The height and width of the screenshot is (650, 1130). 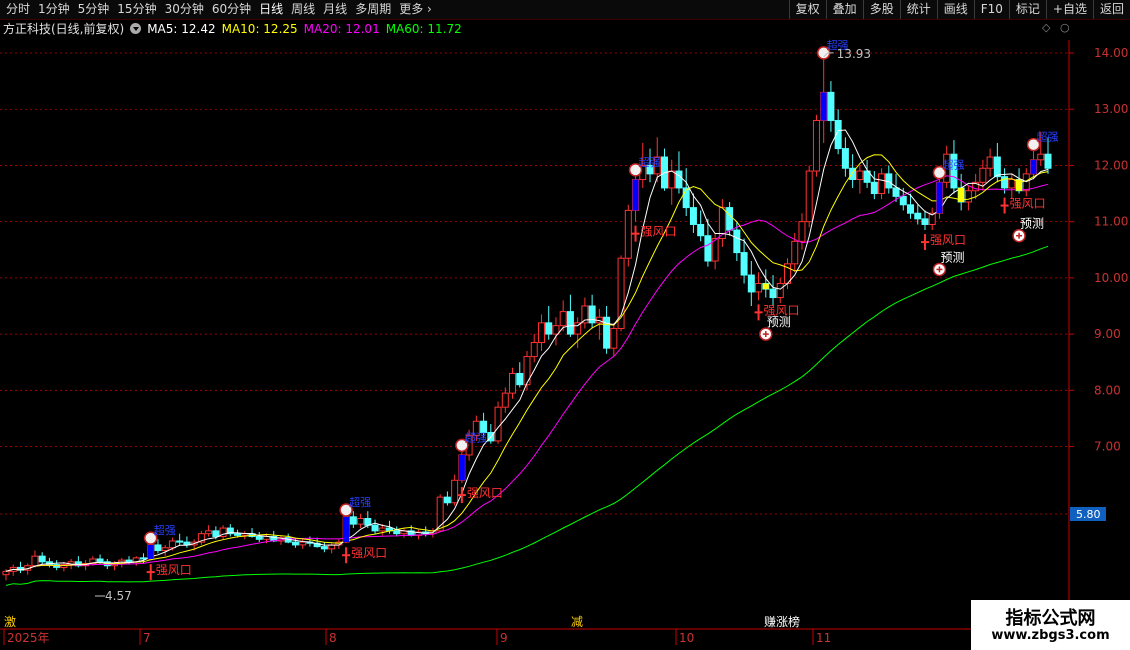 What do you see at coordinates (476, 437) in the screenshot?
I see `breakout-label-2: 超强` at bounding box center [476, 437].